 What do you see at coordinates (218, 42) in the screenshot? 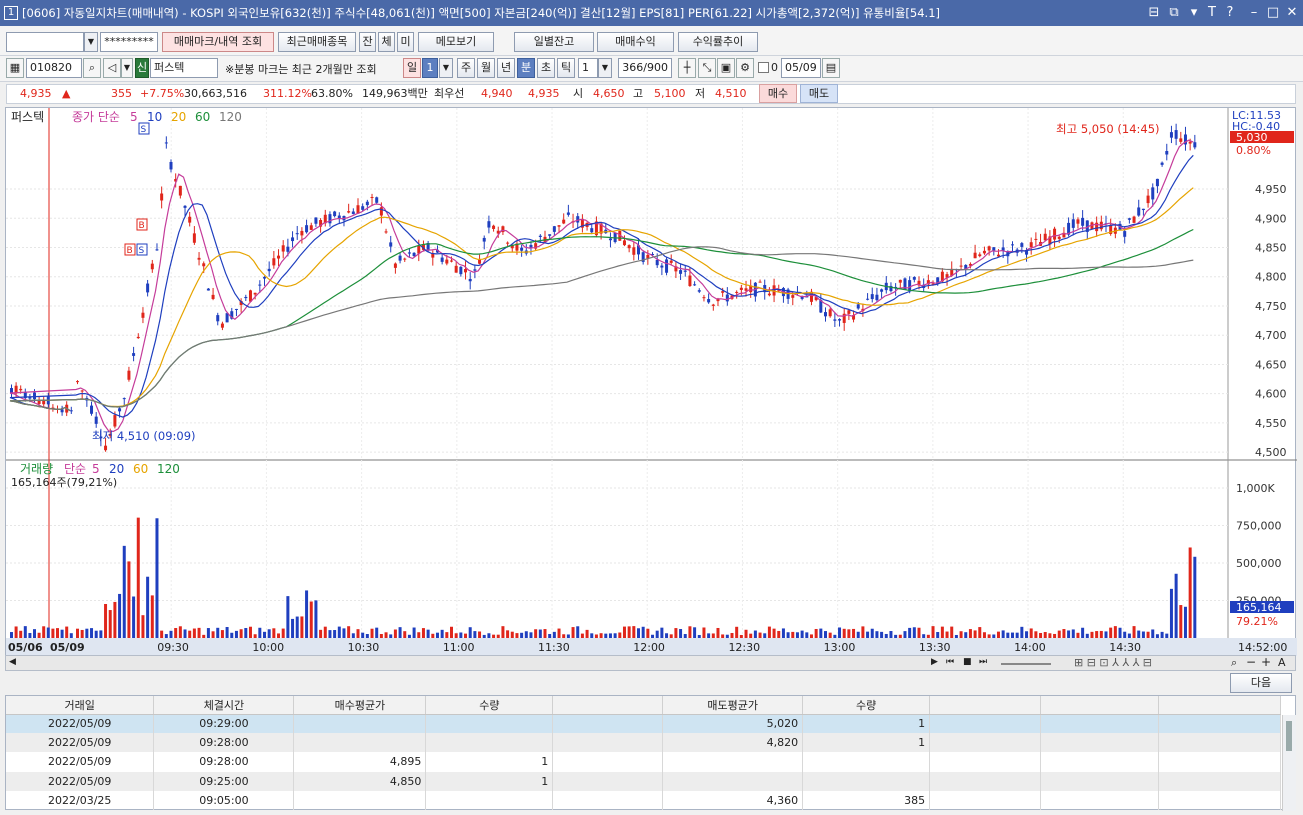
I see `trade-mark-button: 매매마크/내역 조회` at bounding box center [218, 42].